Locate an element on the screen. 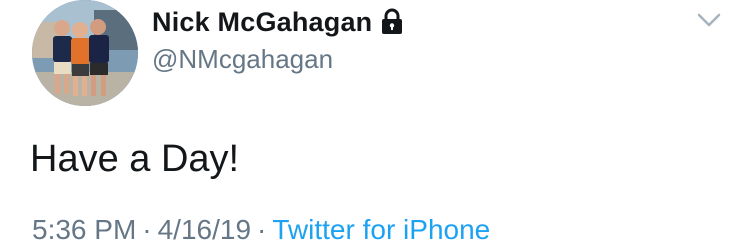 Image resolution: width=749 pixels, height=249 pixels. avatar-photo is located at coordinates (85, 53).